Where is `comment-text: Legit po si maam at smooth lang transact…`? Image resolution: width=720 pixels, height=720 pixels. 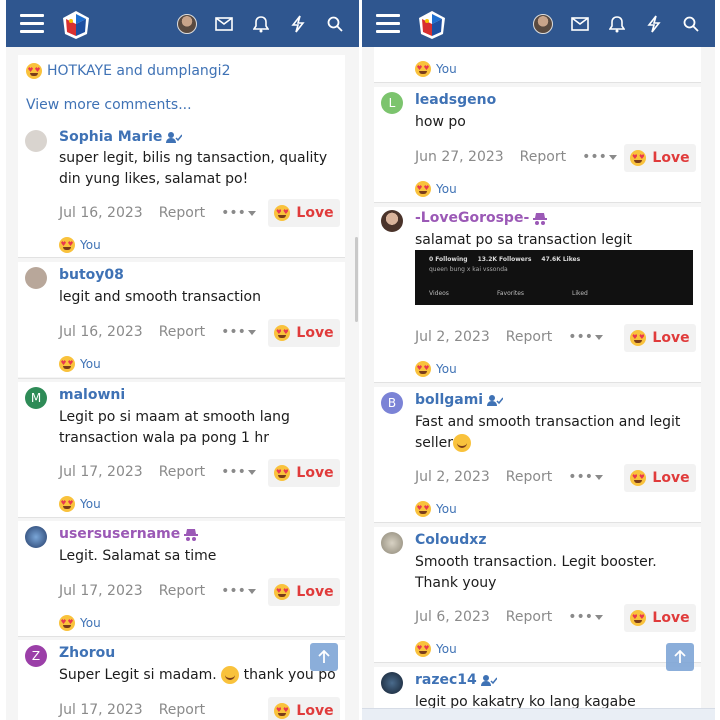
comment-text: Legit po si maam at smooth lang transact… is located at coordinates (174, 427).